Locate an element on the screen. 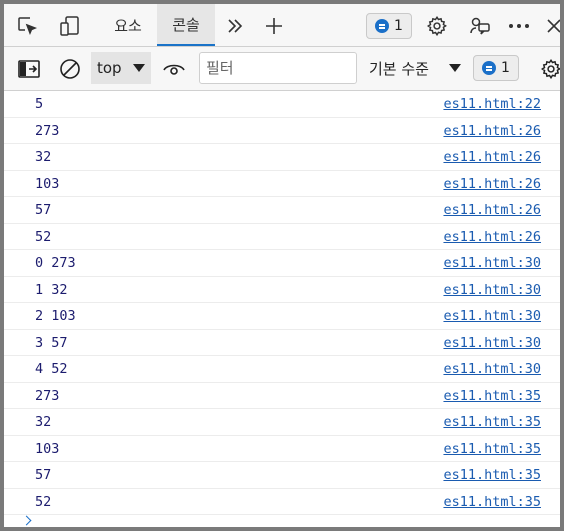 The height and width of the screenshot is (531, 564). toggle-sidebar-icon is located at coordinates (29, 69).